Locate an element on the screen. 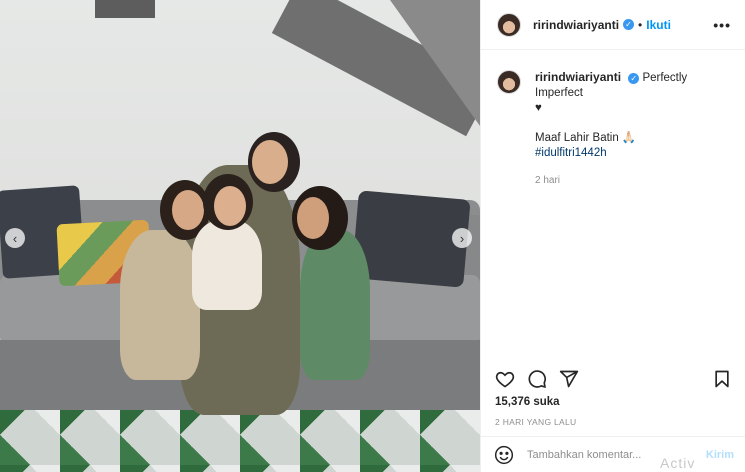 This screenshot has width=745, height=472. caption-avatar is located at coordinates (509, 82).